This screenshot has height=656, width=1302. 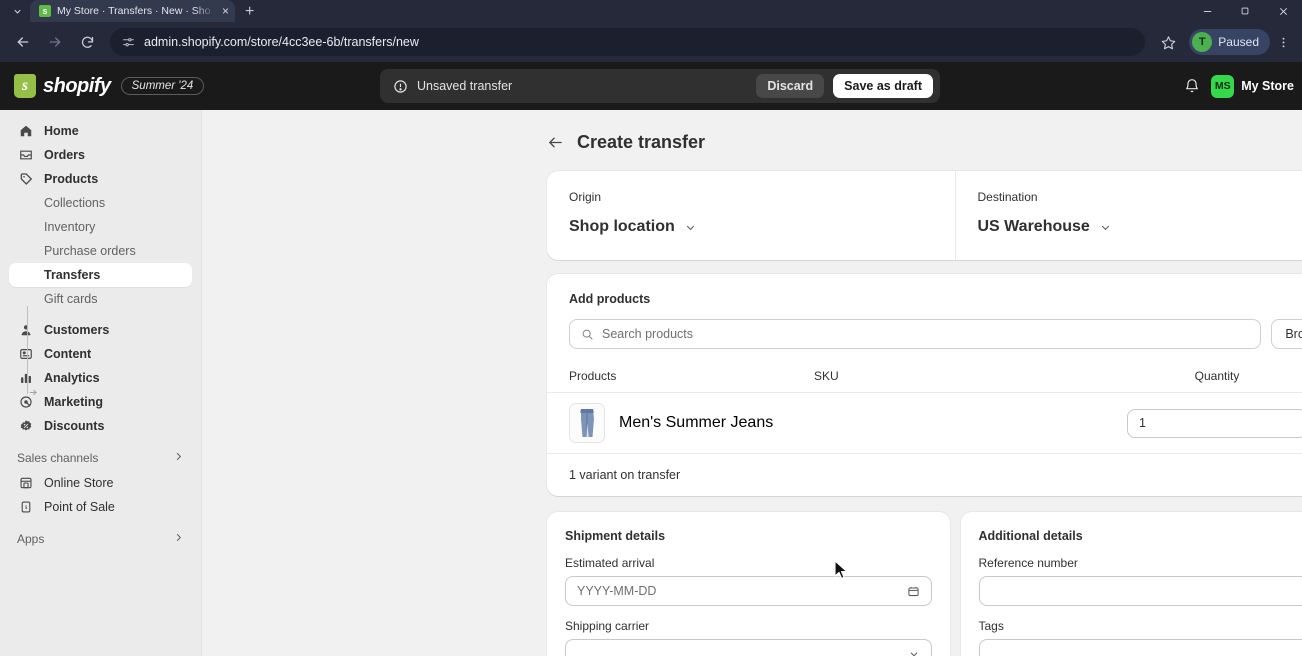 I want to click on sidebar-item-online-store: Online Store, so click(x=100, y=483).